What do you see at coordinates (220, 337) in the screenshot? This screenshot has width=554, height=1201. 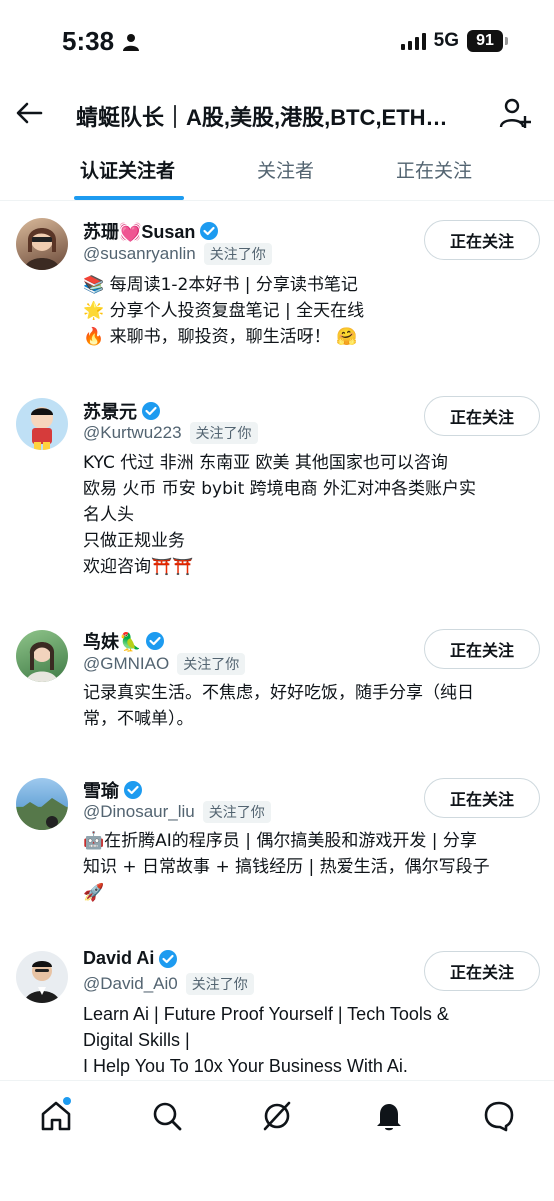 I see `bio-line: 🔥 来聊书，聊投资，聊生活呀！ 🤗` at bounding box center [220, 337].